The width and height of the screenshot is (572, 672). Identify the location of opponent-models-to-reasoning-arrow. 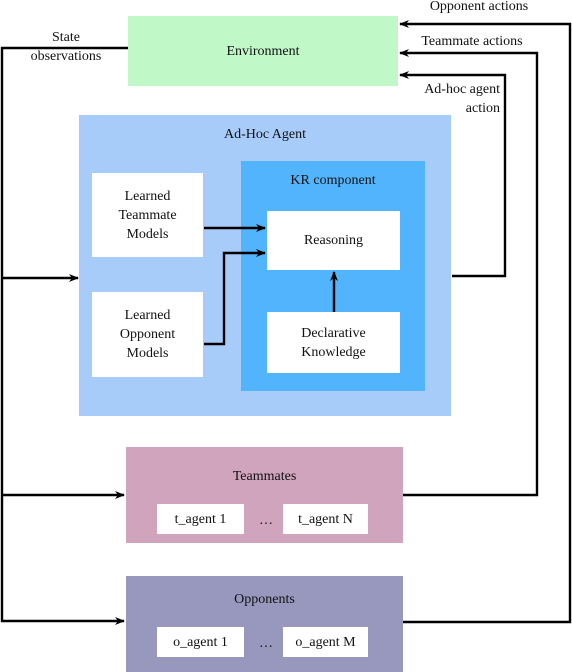
(235, 297).